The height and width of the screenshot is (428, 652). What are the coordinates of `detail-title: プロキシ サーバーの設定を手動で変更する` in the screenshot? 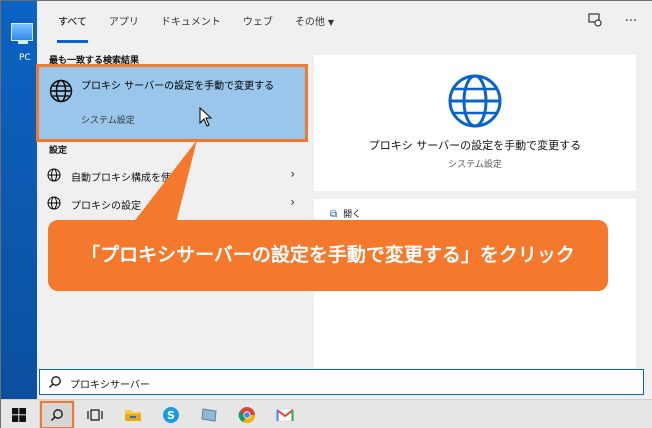 It's located at (475, 145).